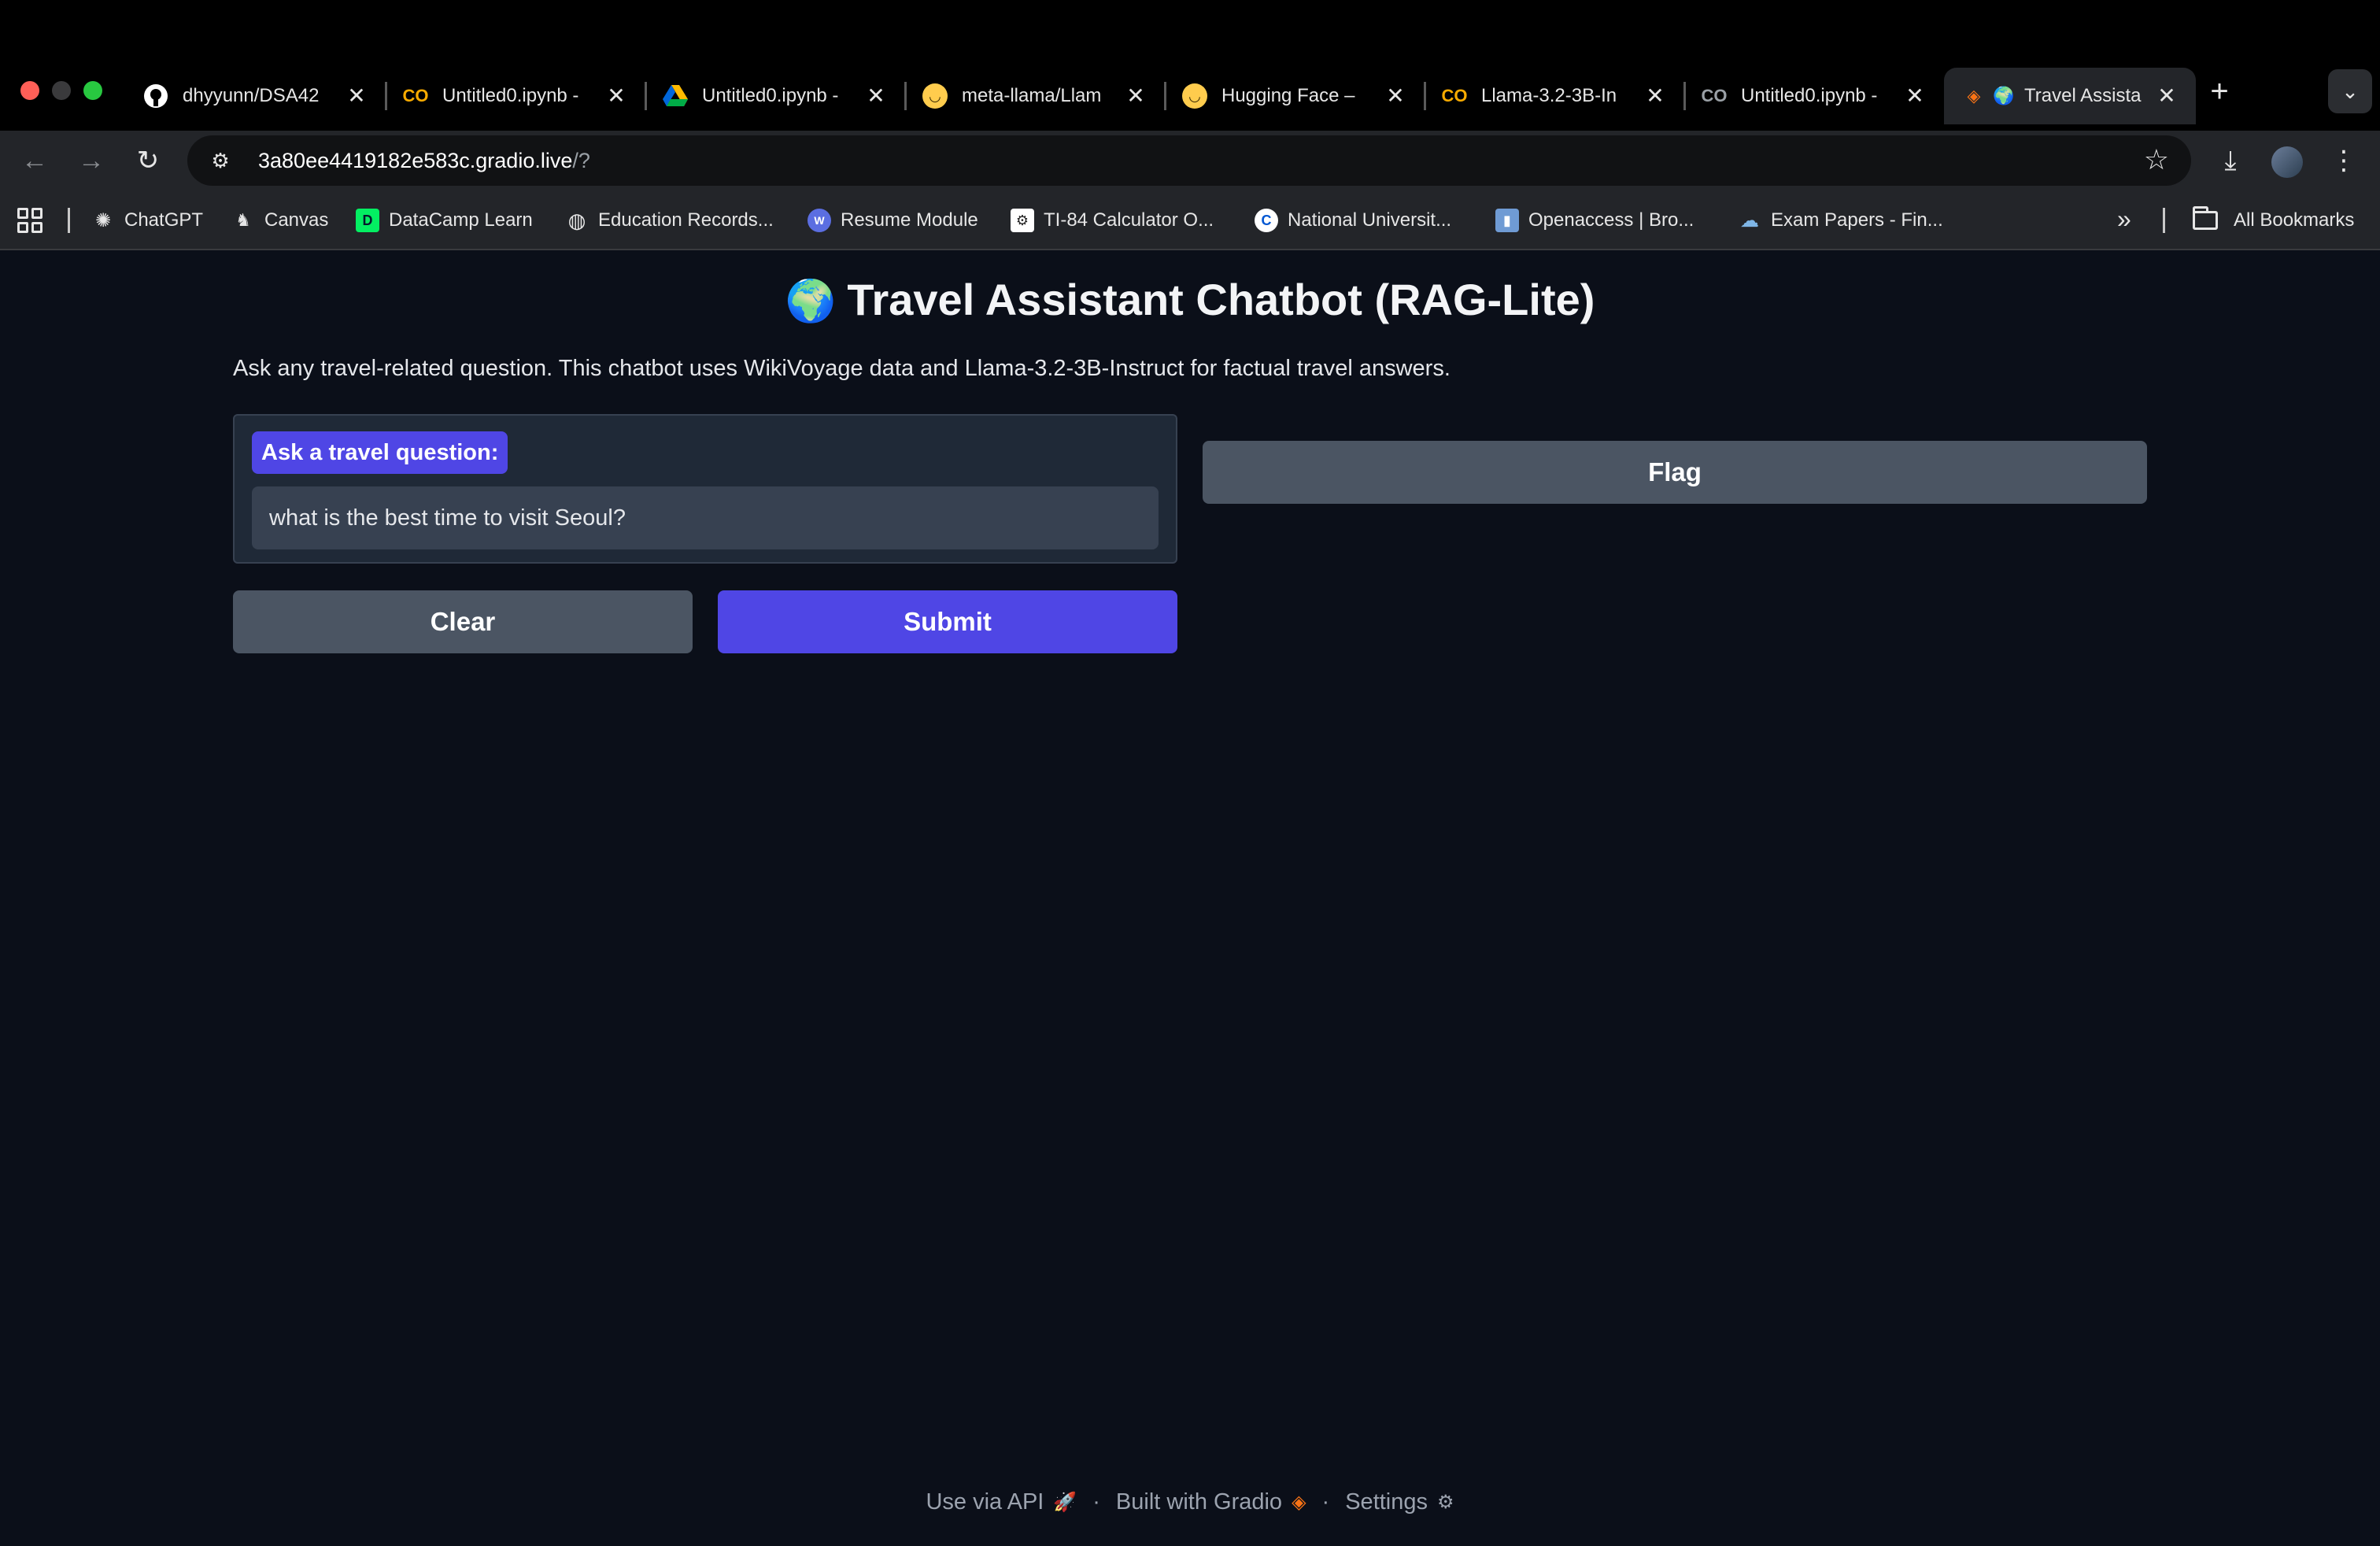  I want to click on browser-tab: dhyyunn/DSA42 ✕, so click(256, 96).